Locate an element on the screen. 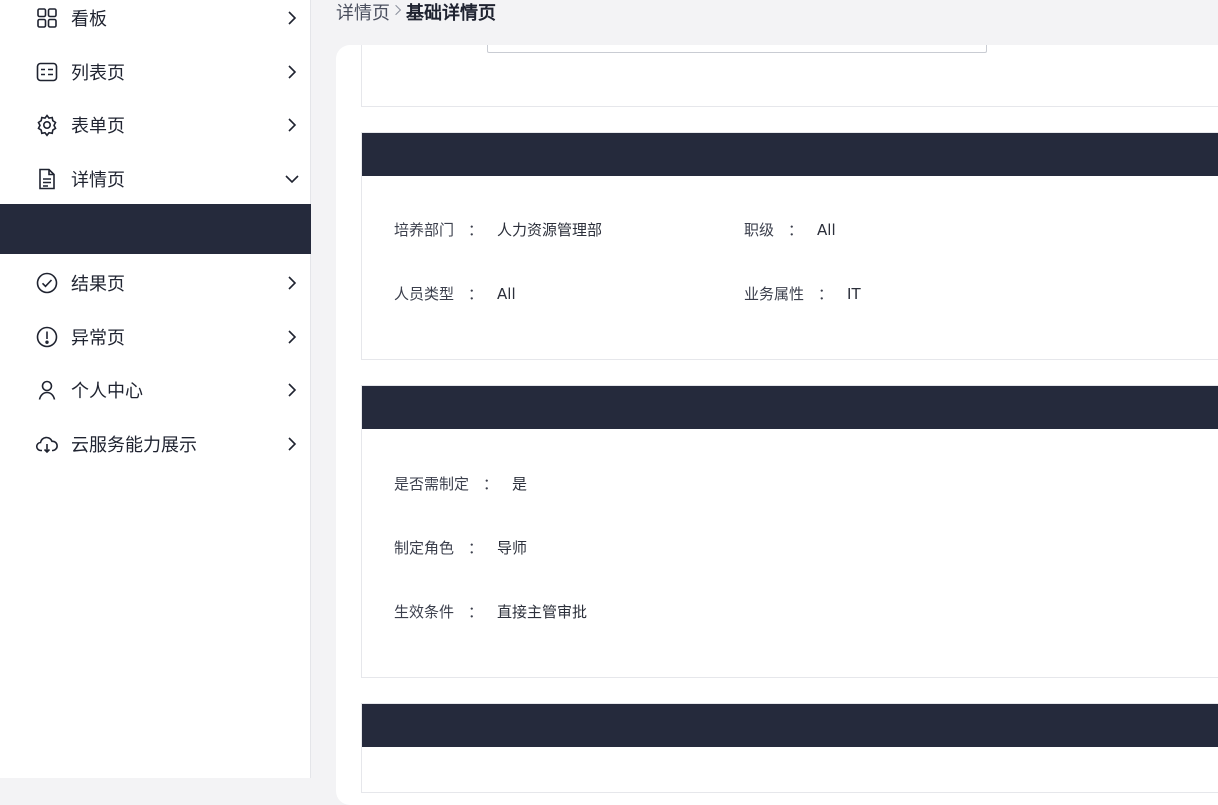  field-personnel-type: 人员类型 ： All is located at coordinates (455, 293).